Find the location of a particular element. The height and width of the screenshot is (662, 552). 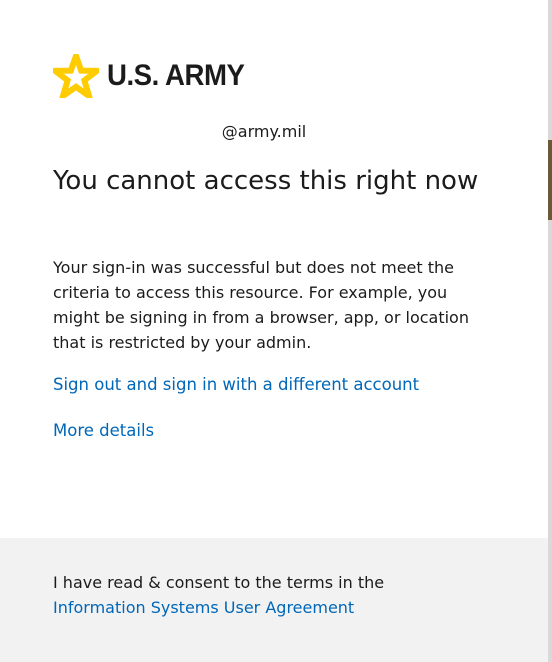

brand-name: U.S. ARMY is located at coordinates (176, 75).